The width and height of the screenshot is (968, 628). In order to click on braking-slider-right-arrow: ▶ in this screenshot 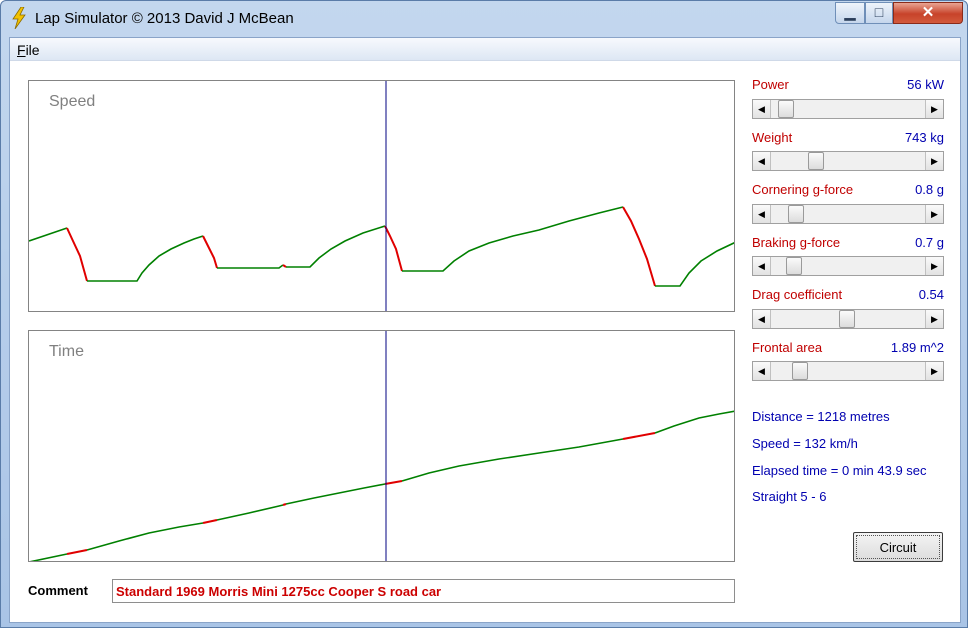, I will do `click(934, 266)`.